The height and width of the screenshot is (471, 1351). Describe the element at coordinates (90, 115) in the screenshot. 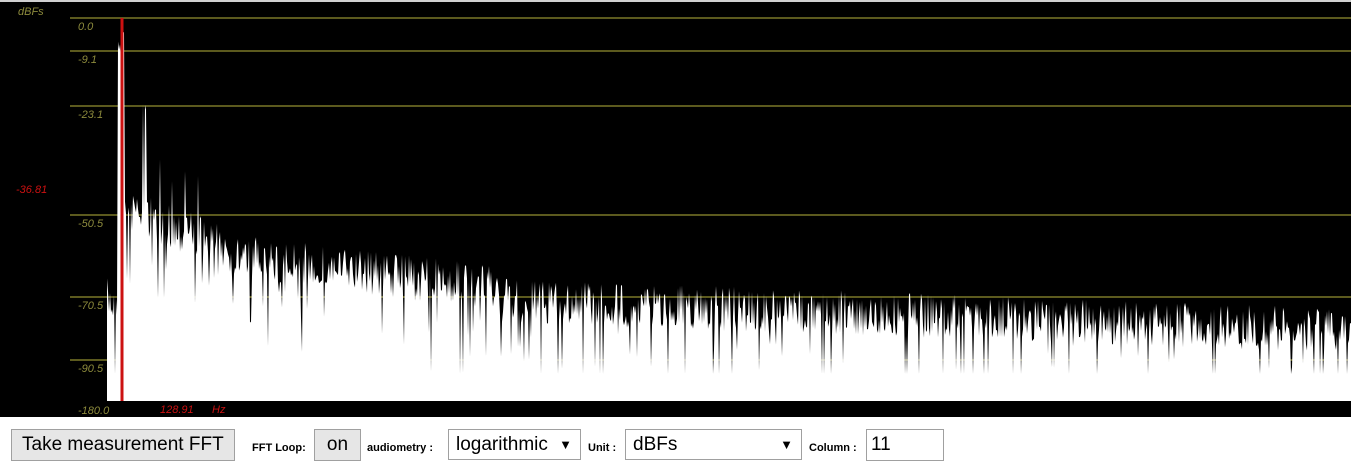

I see `y-tick-label: -23.1` at that location.